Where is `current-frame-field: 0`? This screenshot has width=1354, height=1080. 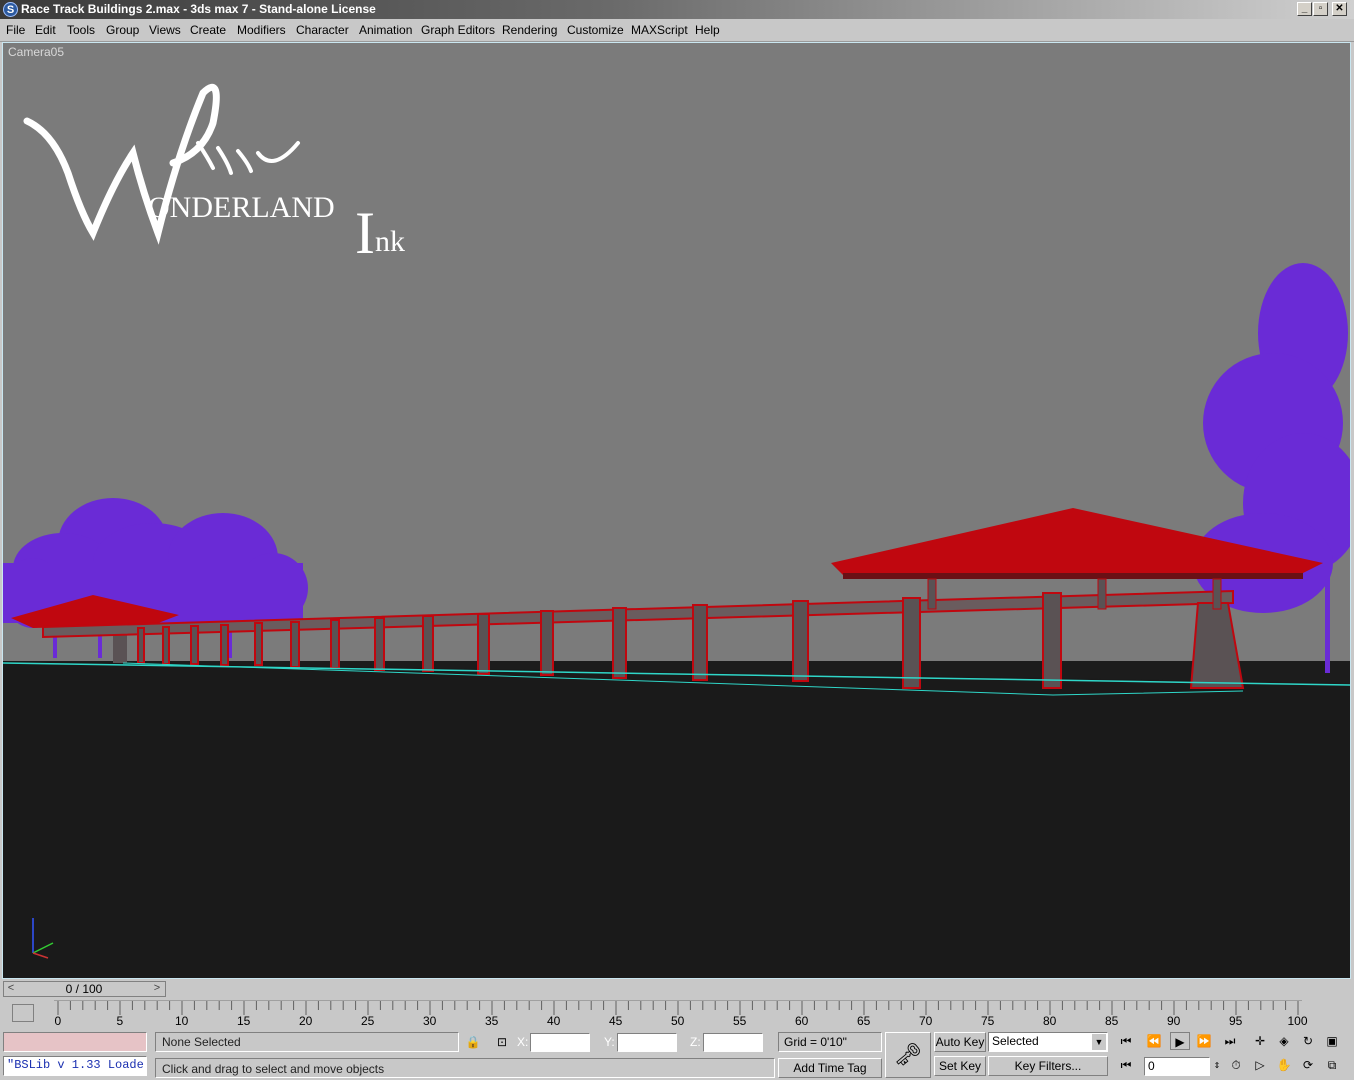 current-frame-field: 0 is located at coordinates (1177, 1066).